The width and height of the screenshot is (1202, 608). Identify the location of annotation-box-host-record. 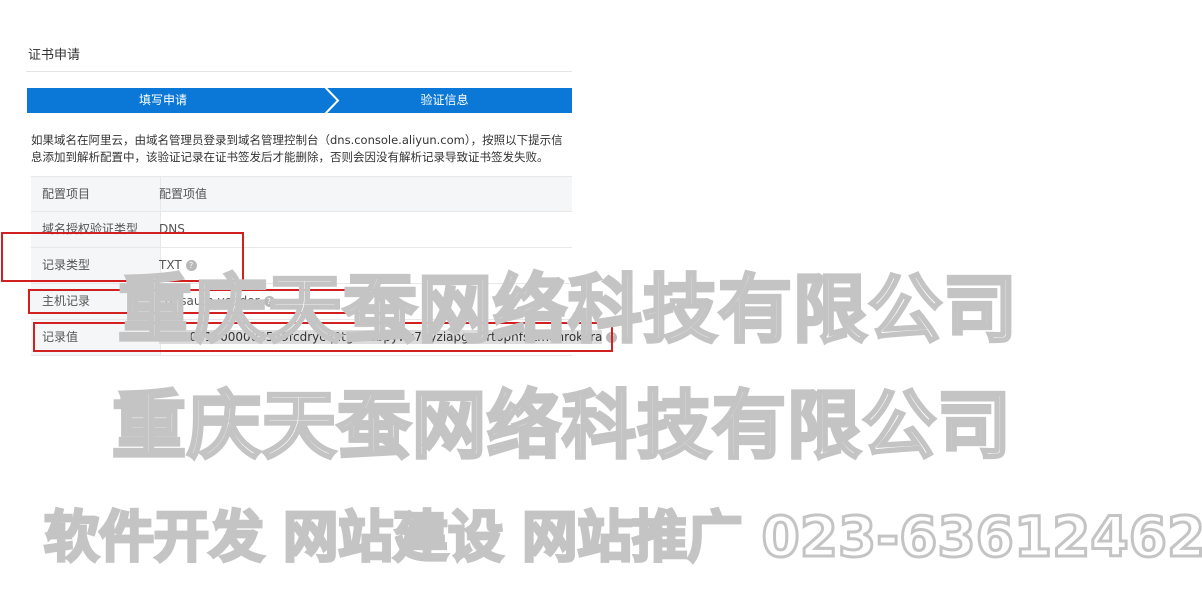
(205, 301).